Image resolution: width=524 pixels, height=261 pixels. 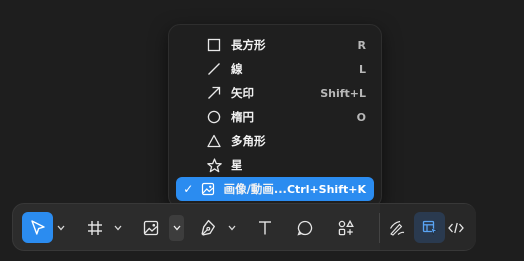 What do you see at coordinates (275, 45) in the screenshot?
I see `menu-item-rectangle: 長方形 R` at bounding box center [275, 45].